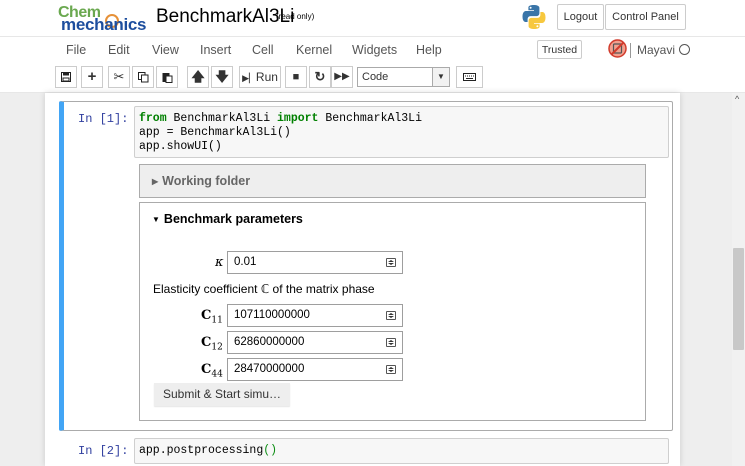 The height and width of the screenshot is (466, 745). I want to click on cell-type-value: Code, so click(375, 77).